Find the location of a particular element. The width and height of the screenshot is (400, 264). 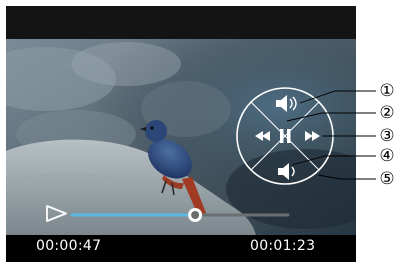

progress-handle is located at coordinates (195, 215).